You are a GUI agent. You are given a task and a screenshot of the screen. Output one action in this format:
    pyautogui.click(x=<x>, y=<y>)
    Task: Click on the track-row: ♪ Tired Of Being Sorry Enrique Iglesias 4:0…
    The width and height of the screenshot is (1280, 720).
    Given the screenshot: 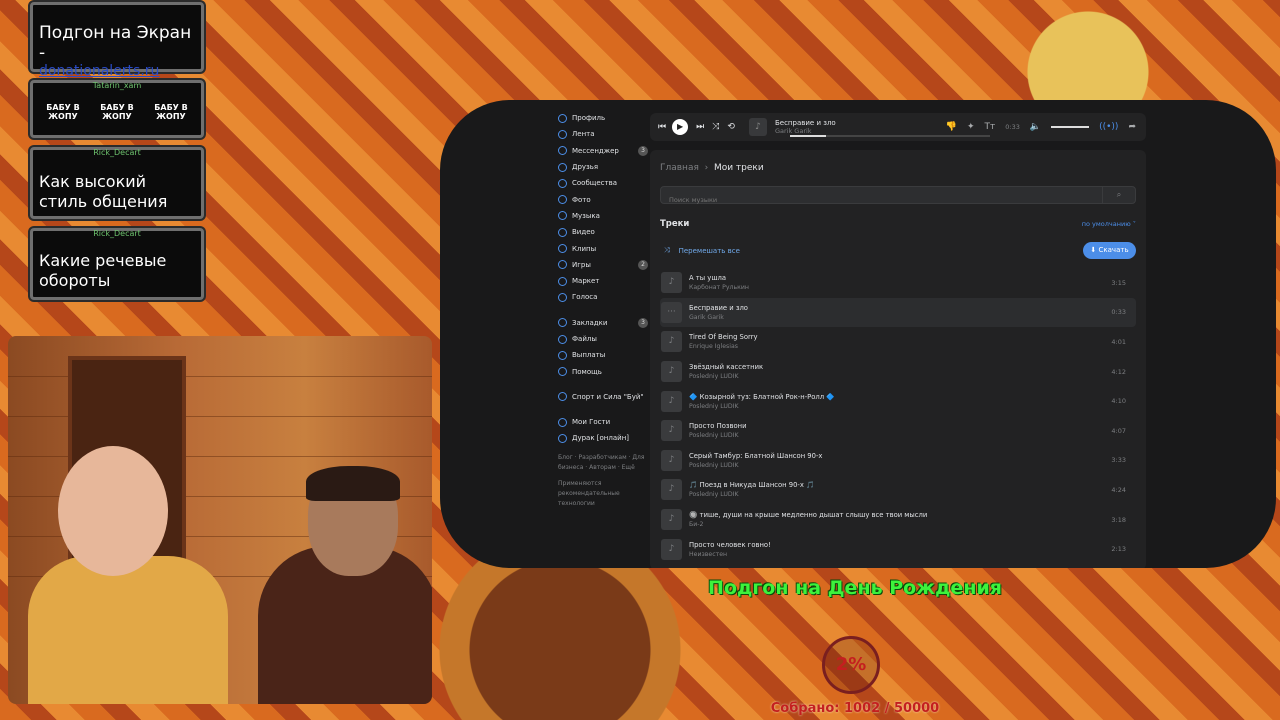 What is the action you would take?
    pyautogui.click(x=898, y=342)
    